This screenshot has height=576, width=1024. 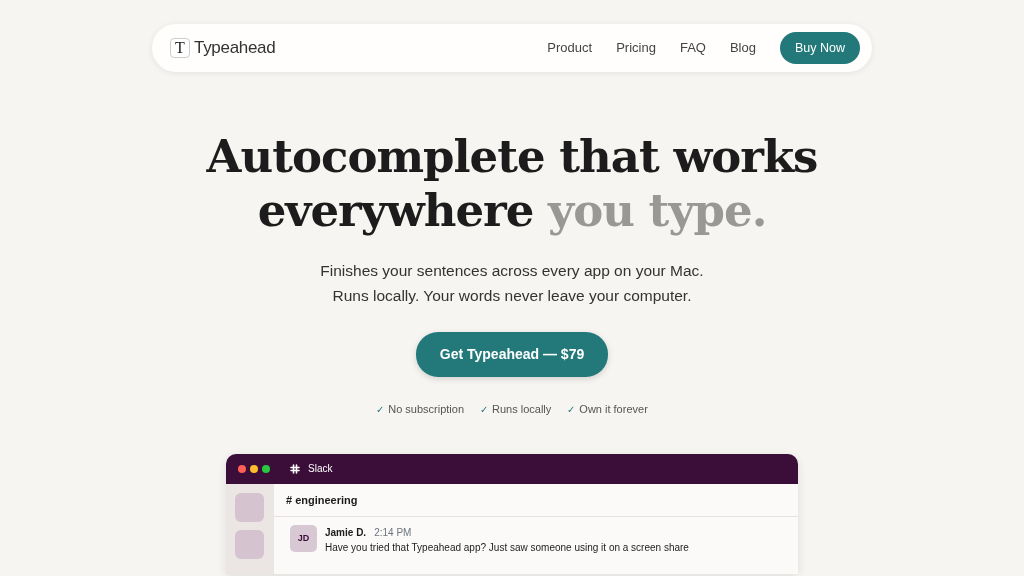 What do you see at coordinates (346, 533) in the screenshot?
I see `author-name: Jamie D.` at bounding box center [346, 533].